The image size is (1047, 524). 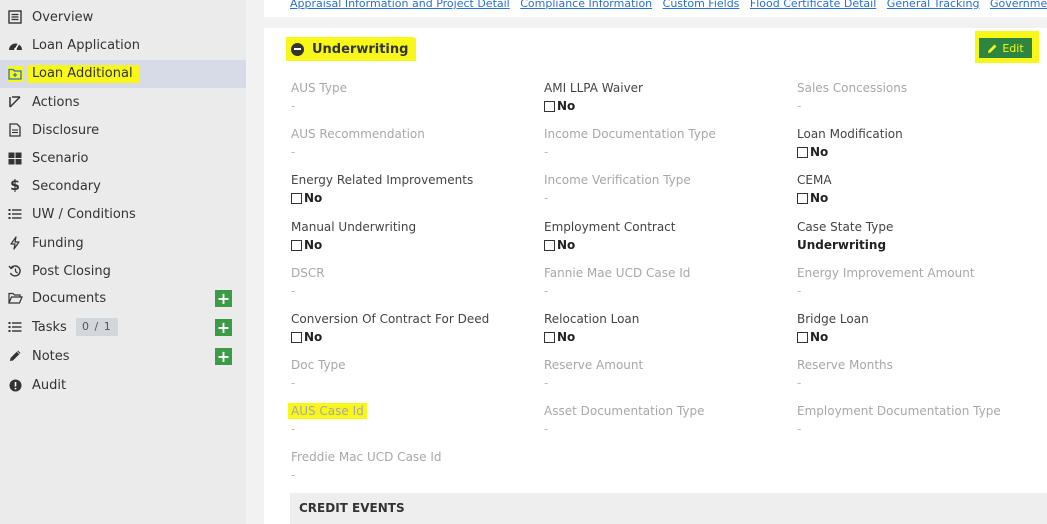 I want to click on pencil-icon, so click(x=15, y=356).